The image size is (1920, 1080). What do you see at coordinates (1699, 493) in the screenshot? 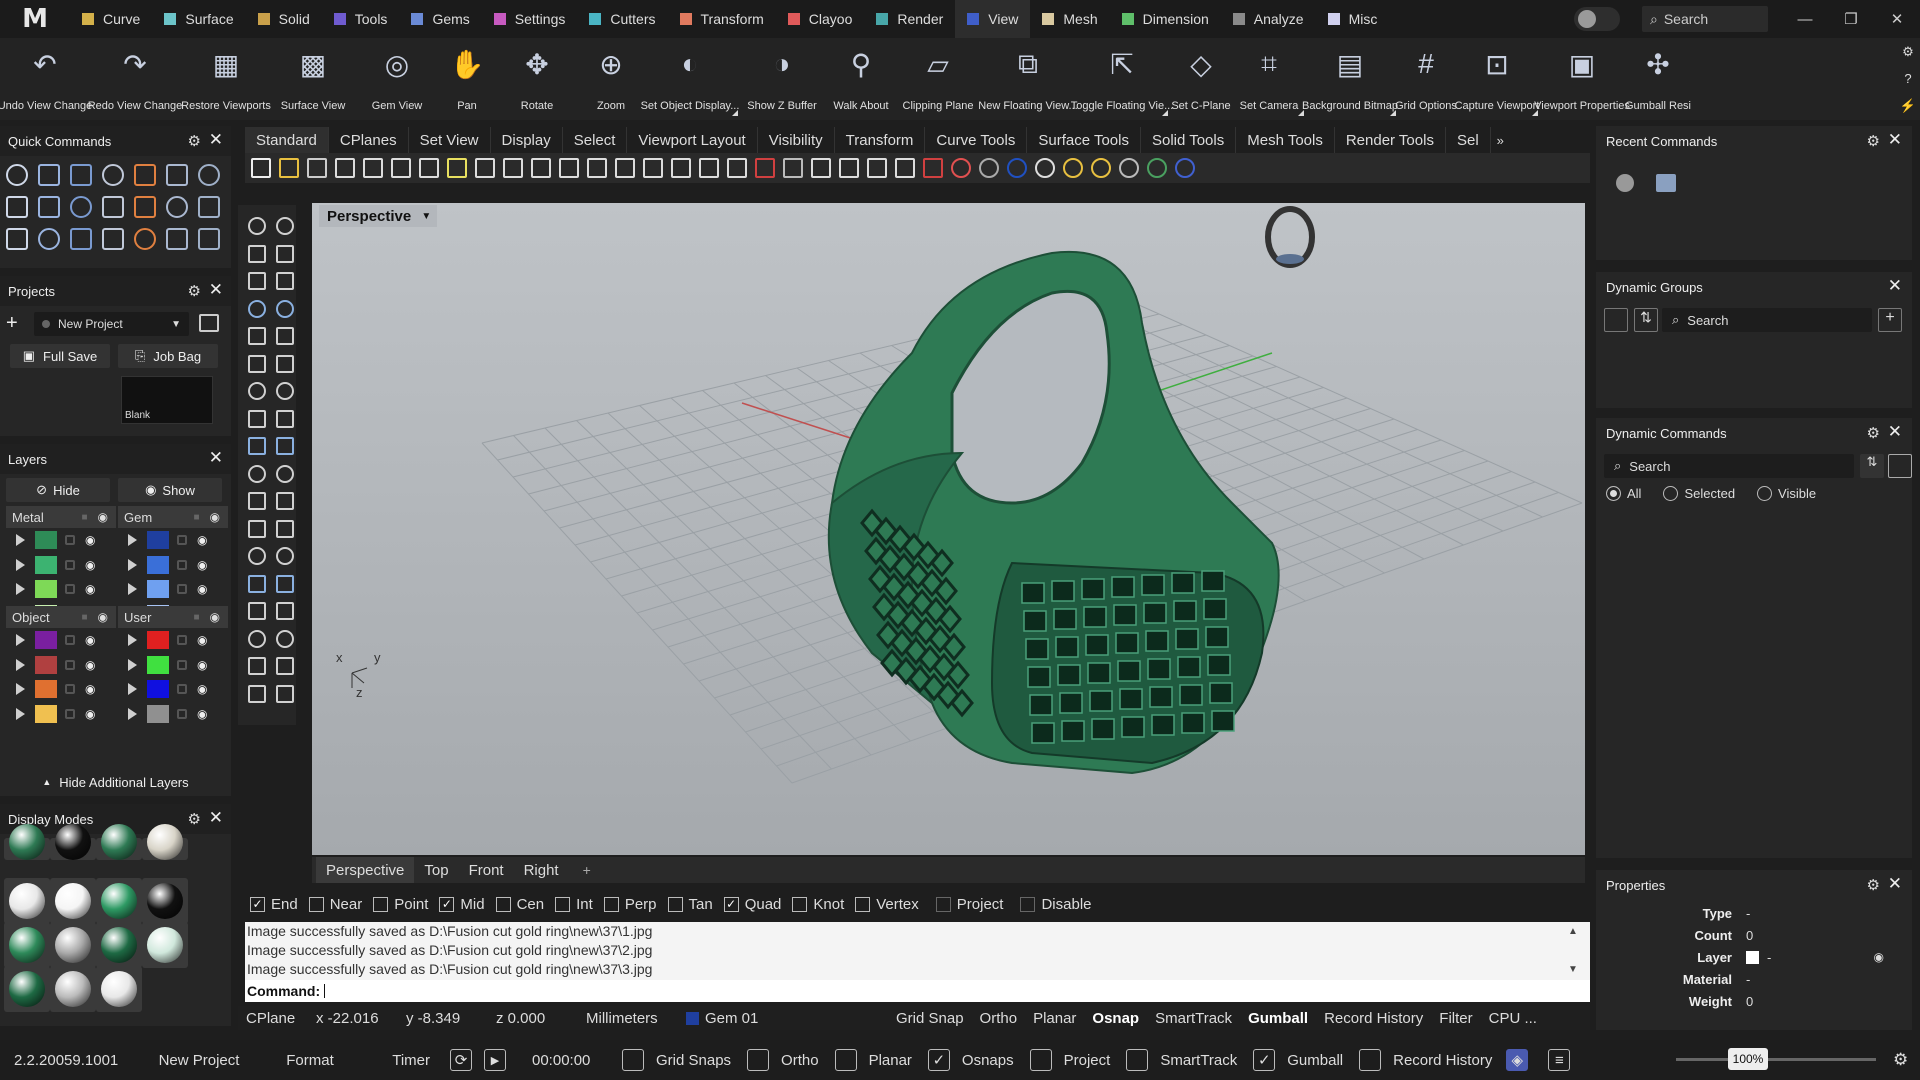
I see `radio-selected: Selected` at bounding box center [1699, 493].